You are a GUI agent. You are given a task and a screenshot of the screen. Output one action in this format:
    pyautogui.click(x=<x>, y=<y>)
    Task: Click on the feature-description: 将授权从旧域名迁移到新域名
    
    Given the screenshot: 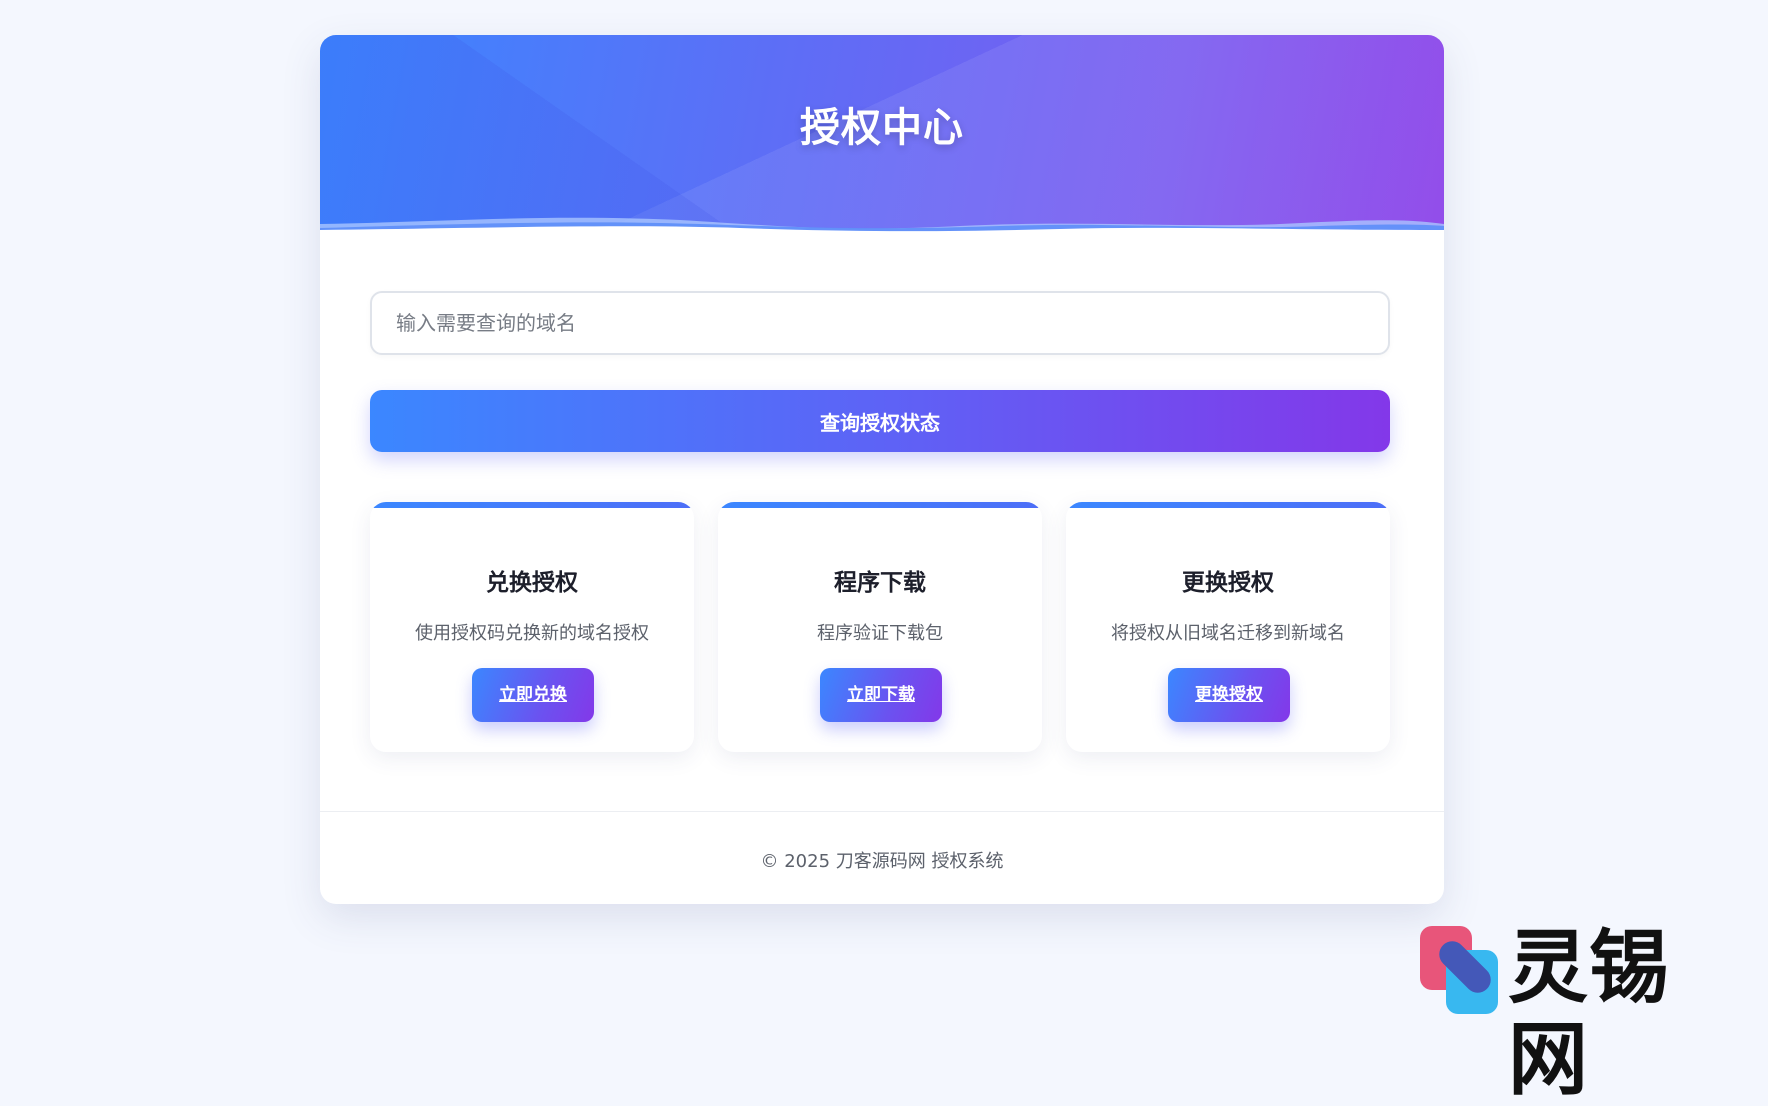 What is the action you would take?
    pyautogui.click(x=1228, y=633)
    